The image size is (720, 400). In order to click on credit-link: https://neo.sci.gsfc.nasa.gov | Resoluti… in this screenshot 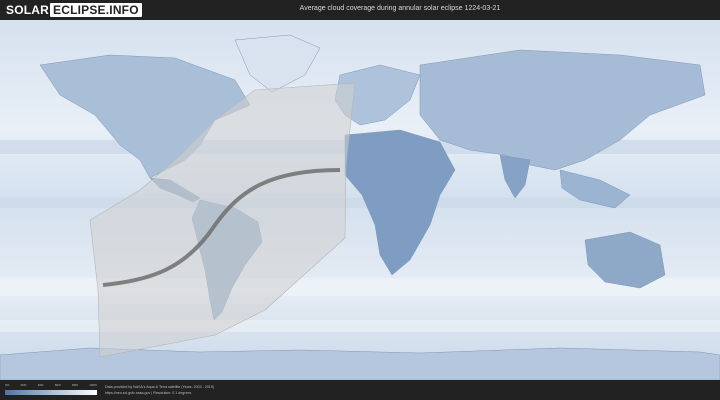, I will do `click(159, 393)`.